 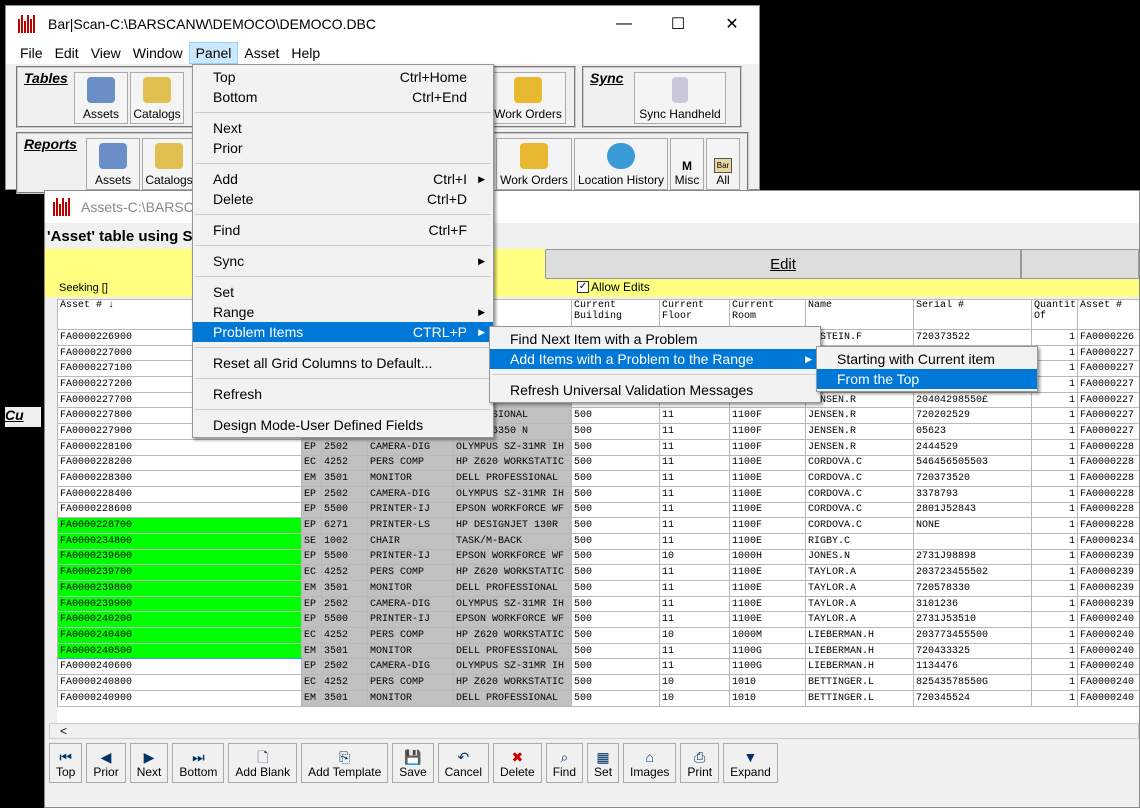 I want to click on grid-cell: FA0000240600, so click(x=179, y=667).